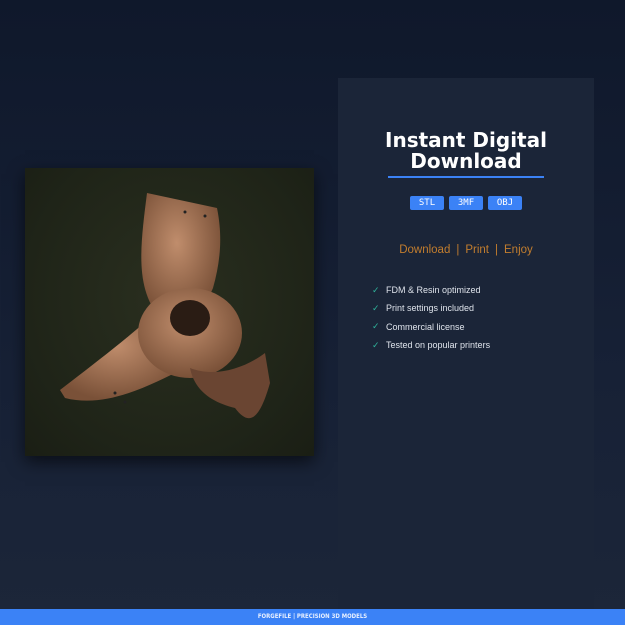 The image size is (625, 625). What do you see at coordinates (505, 203) in the screenshot?
I see `format-badge-obj: OBJ` at bounding box center [505, 203].